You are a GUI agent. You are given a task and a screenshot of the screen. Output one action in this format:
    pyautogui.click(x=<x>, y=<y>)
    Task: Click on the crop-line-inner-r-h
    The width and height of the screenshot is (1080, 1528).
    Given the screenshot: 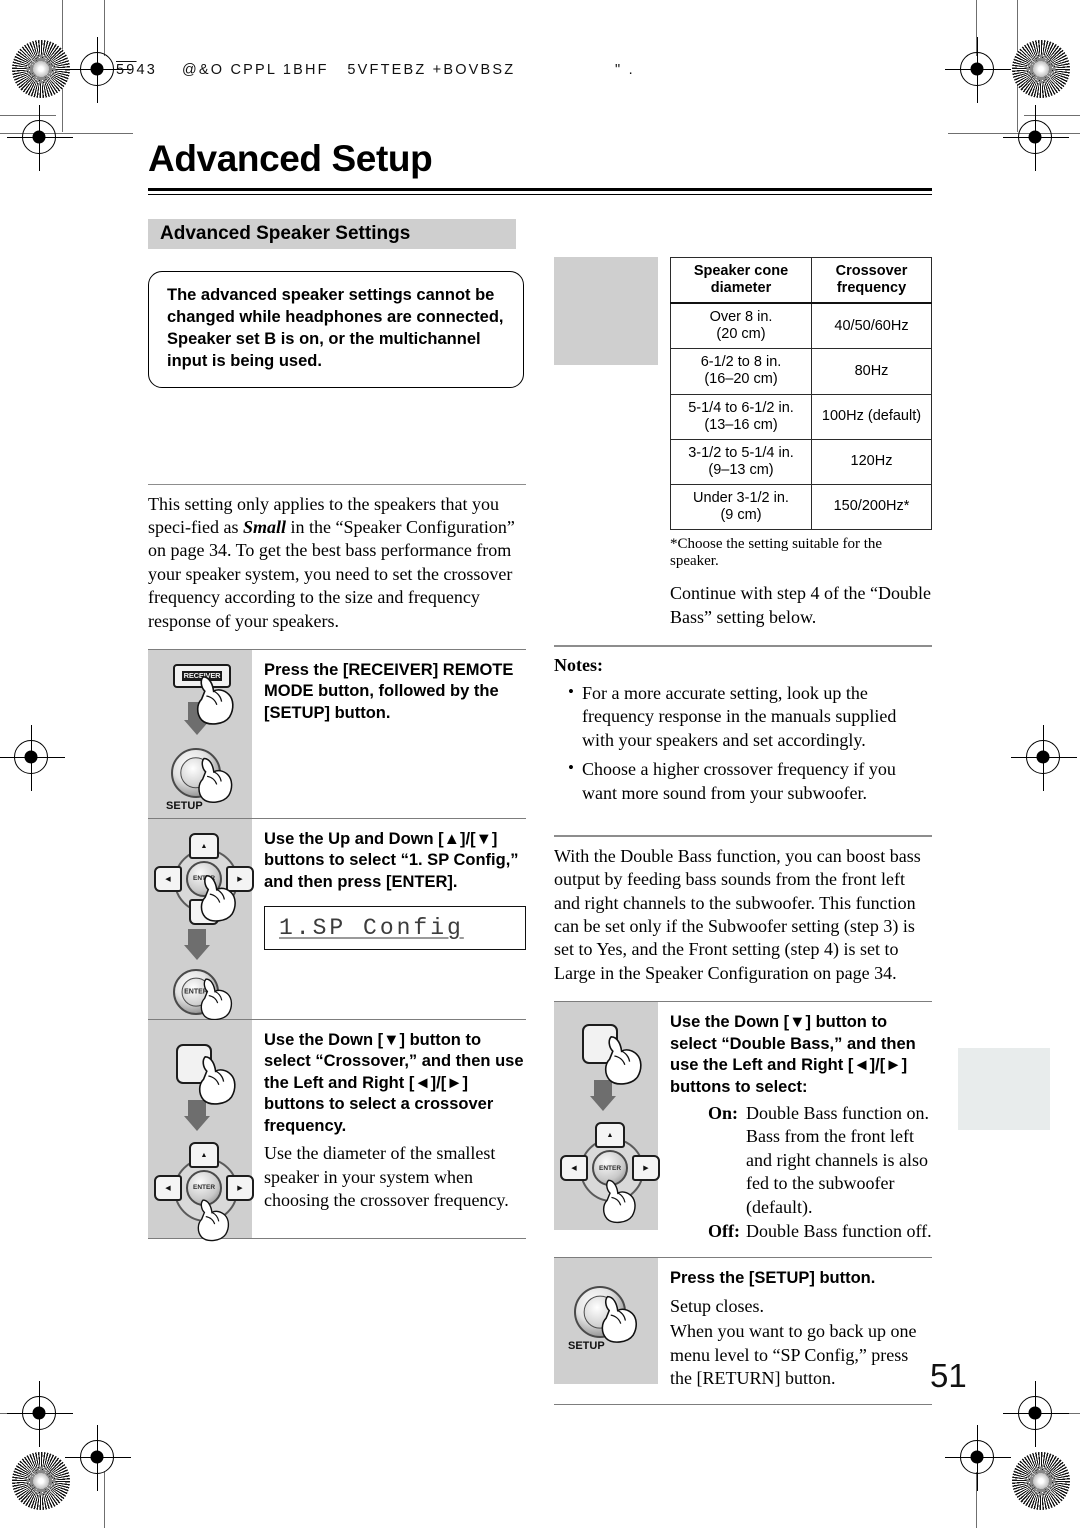 What is the action you would take?
    pyautogui.click(x=1014, y=133)
    